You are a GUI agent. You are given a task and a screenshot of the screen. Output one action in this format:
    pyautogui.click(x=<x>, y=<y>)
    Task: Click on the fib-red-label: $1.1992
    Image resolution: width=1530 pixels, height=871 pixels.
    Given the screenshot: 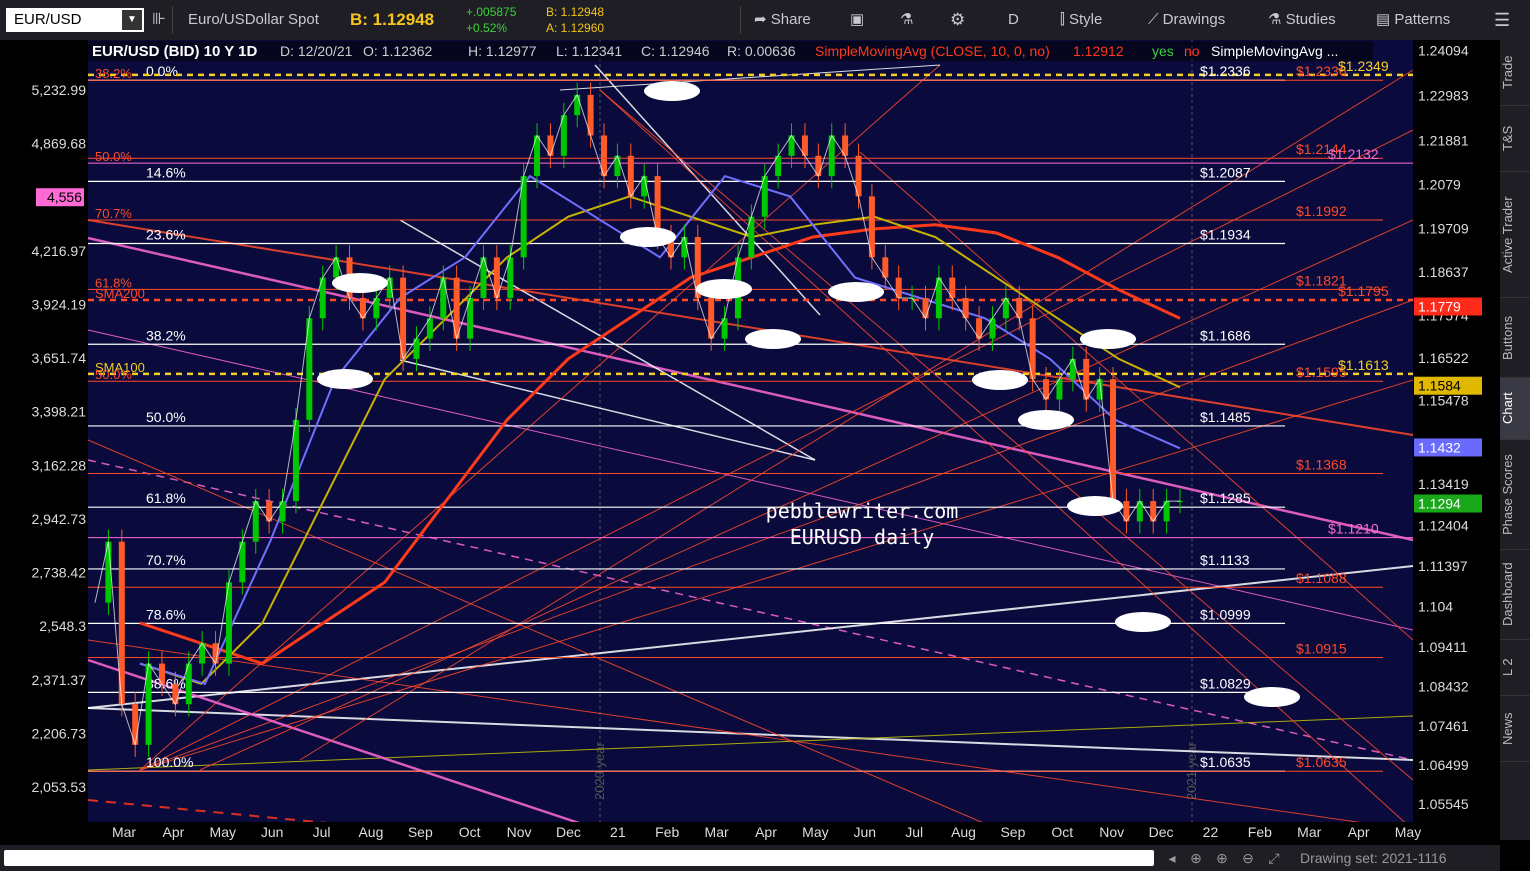 What is the action you would take?
    pyautogui.click(x=1321, y=211)
    